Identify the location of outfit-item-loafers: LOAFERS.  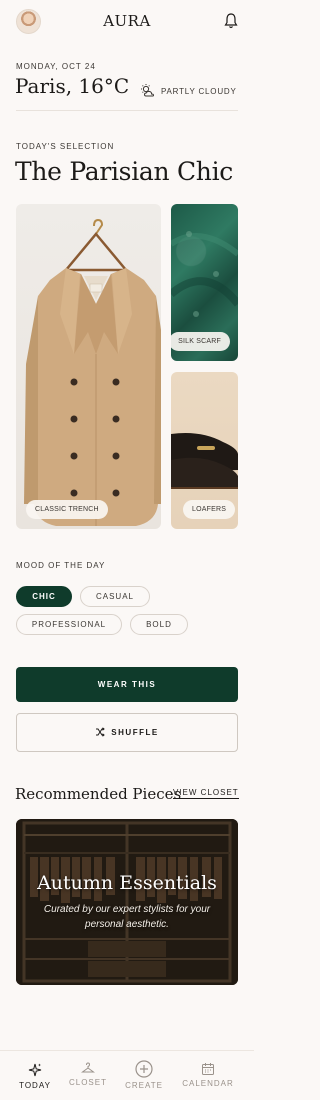
(204, 450).